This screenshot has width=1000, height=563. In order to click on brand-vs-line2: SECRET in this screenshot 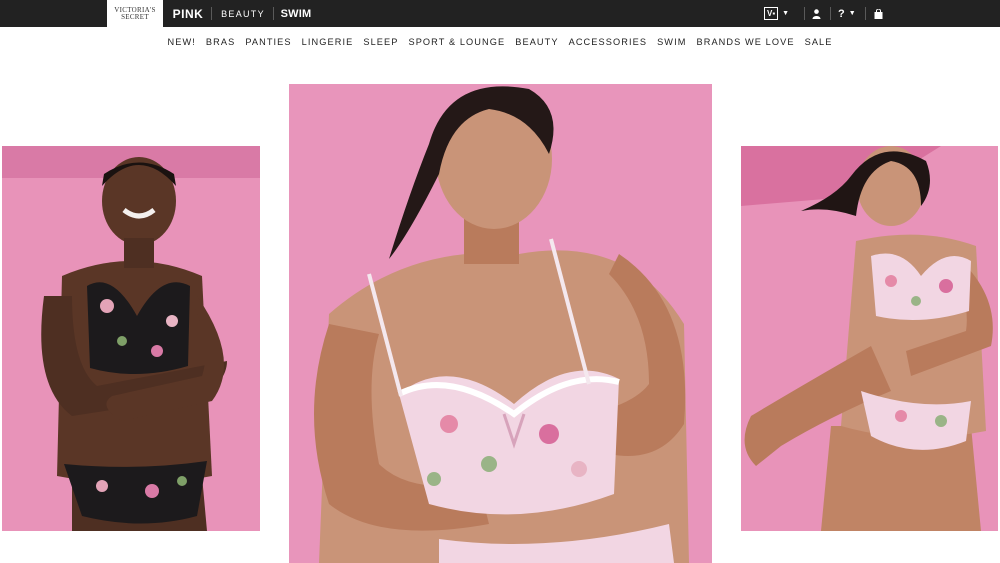, I will do `click(135, 16)`.